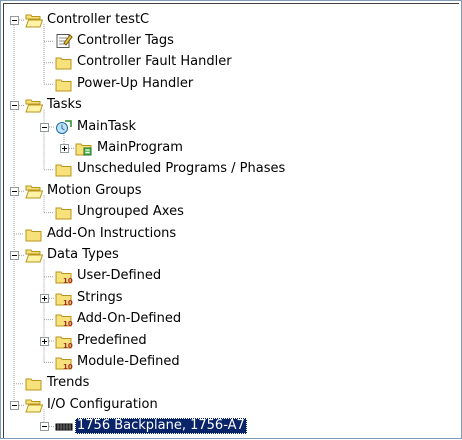 The image size is (462, 440). What do you see at coordinates (84, 148) in the screenshot?
I see `program-icon` at bounding box center [84, 148].